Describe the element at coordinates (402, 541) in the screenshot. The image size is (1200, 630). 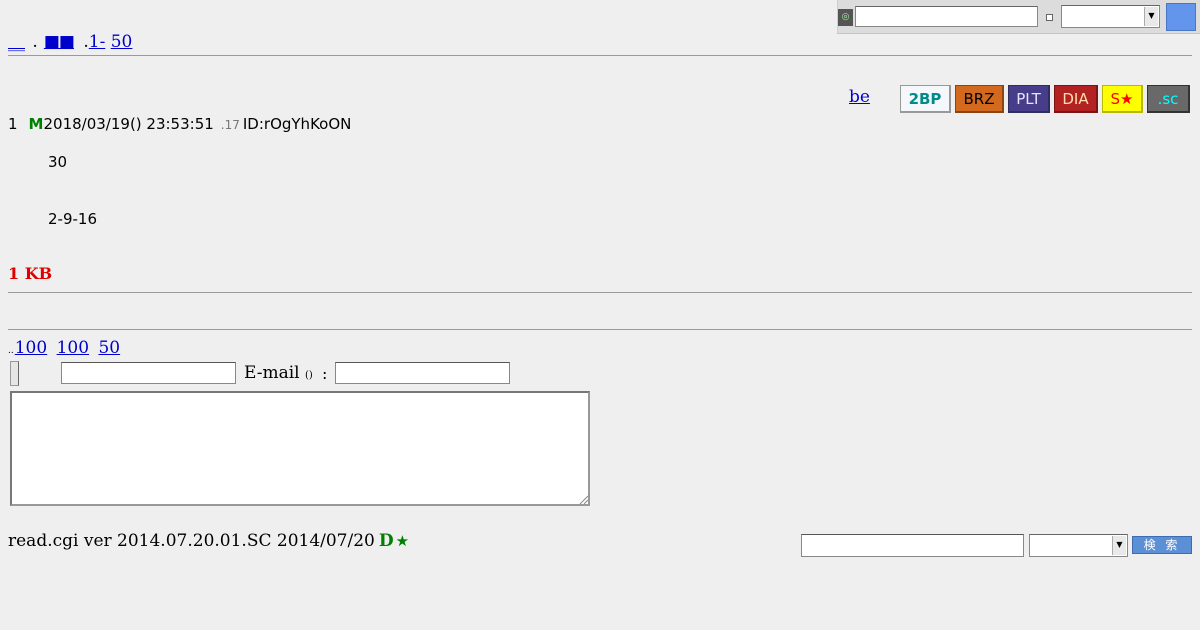
I see `star-icon: ★` at that location.